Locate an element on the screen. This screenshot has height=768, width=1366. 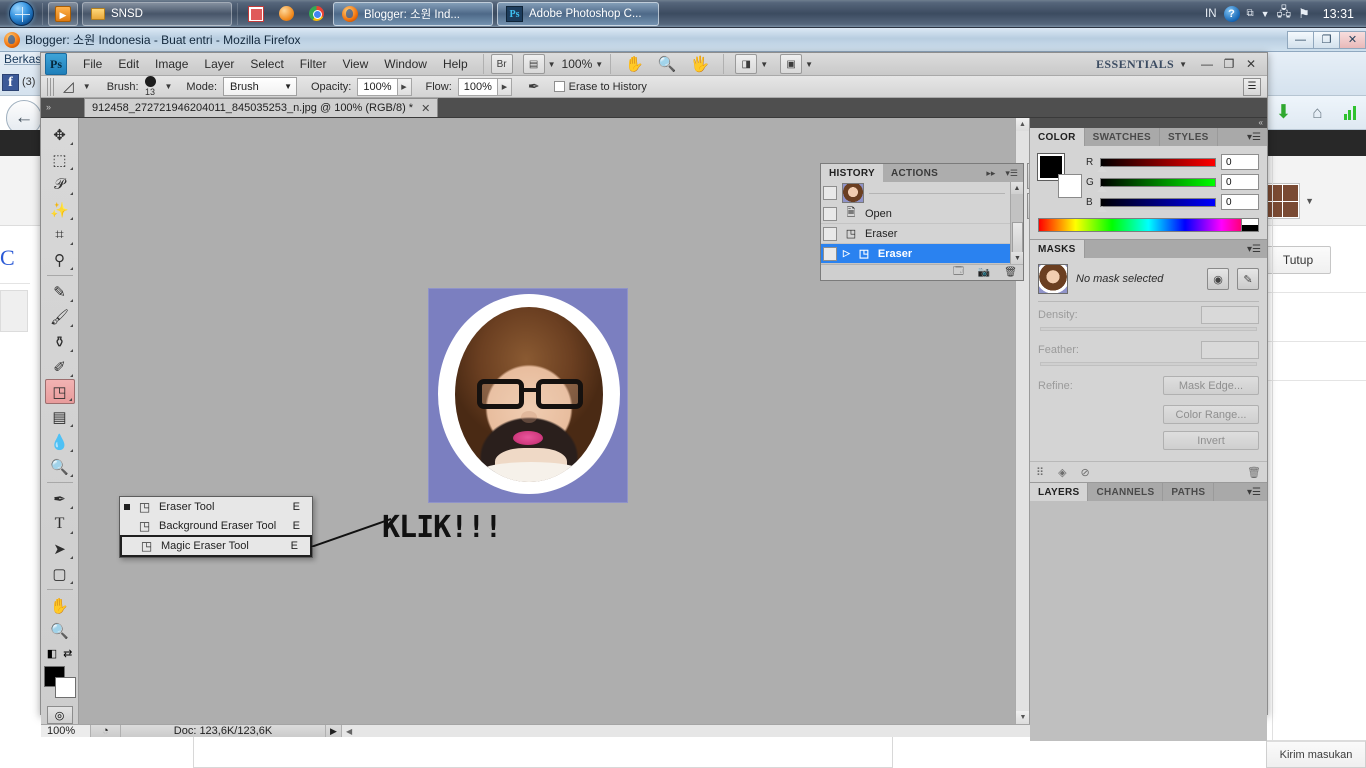
swap-colors-icon: ⇄ is located at coordinates (67, 653).